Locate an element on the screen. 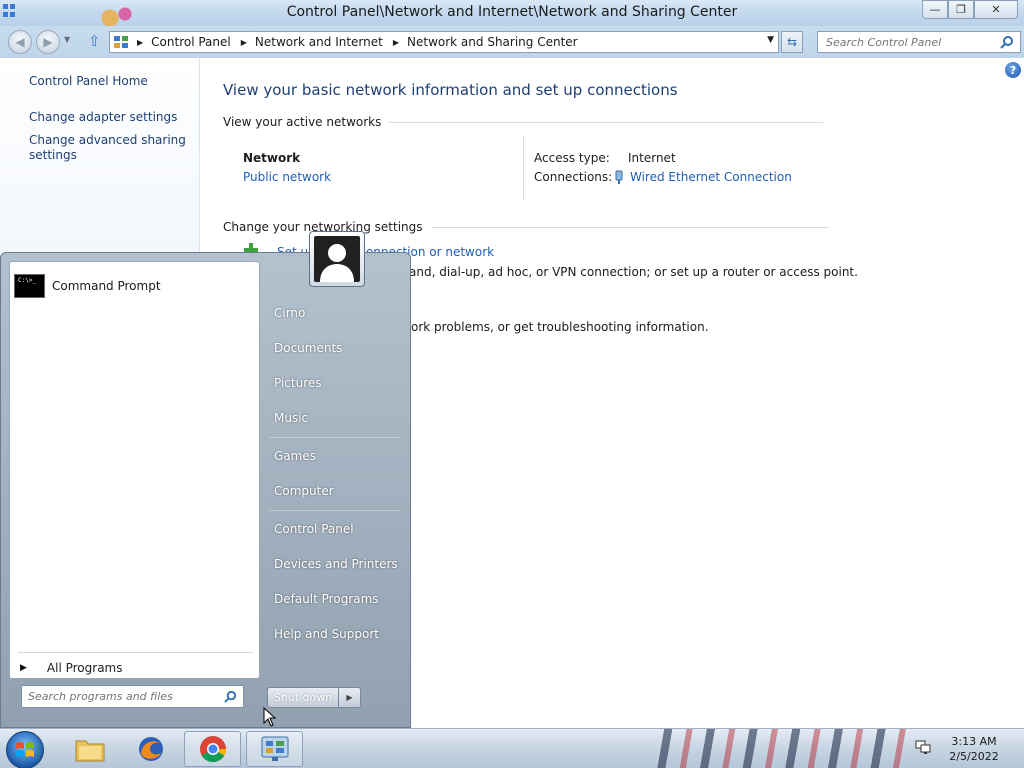 The width and height of the screenshot is (1024, 768). command-prompt-label: Command Prompt is located at coordinates (106, 286).